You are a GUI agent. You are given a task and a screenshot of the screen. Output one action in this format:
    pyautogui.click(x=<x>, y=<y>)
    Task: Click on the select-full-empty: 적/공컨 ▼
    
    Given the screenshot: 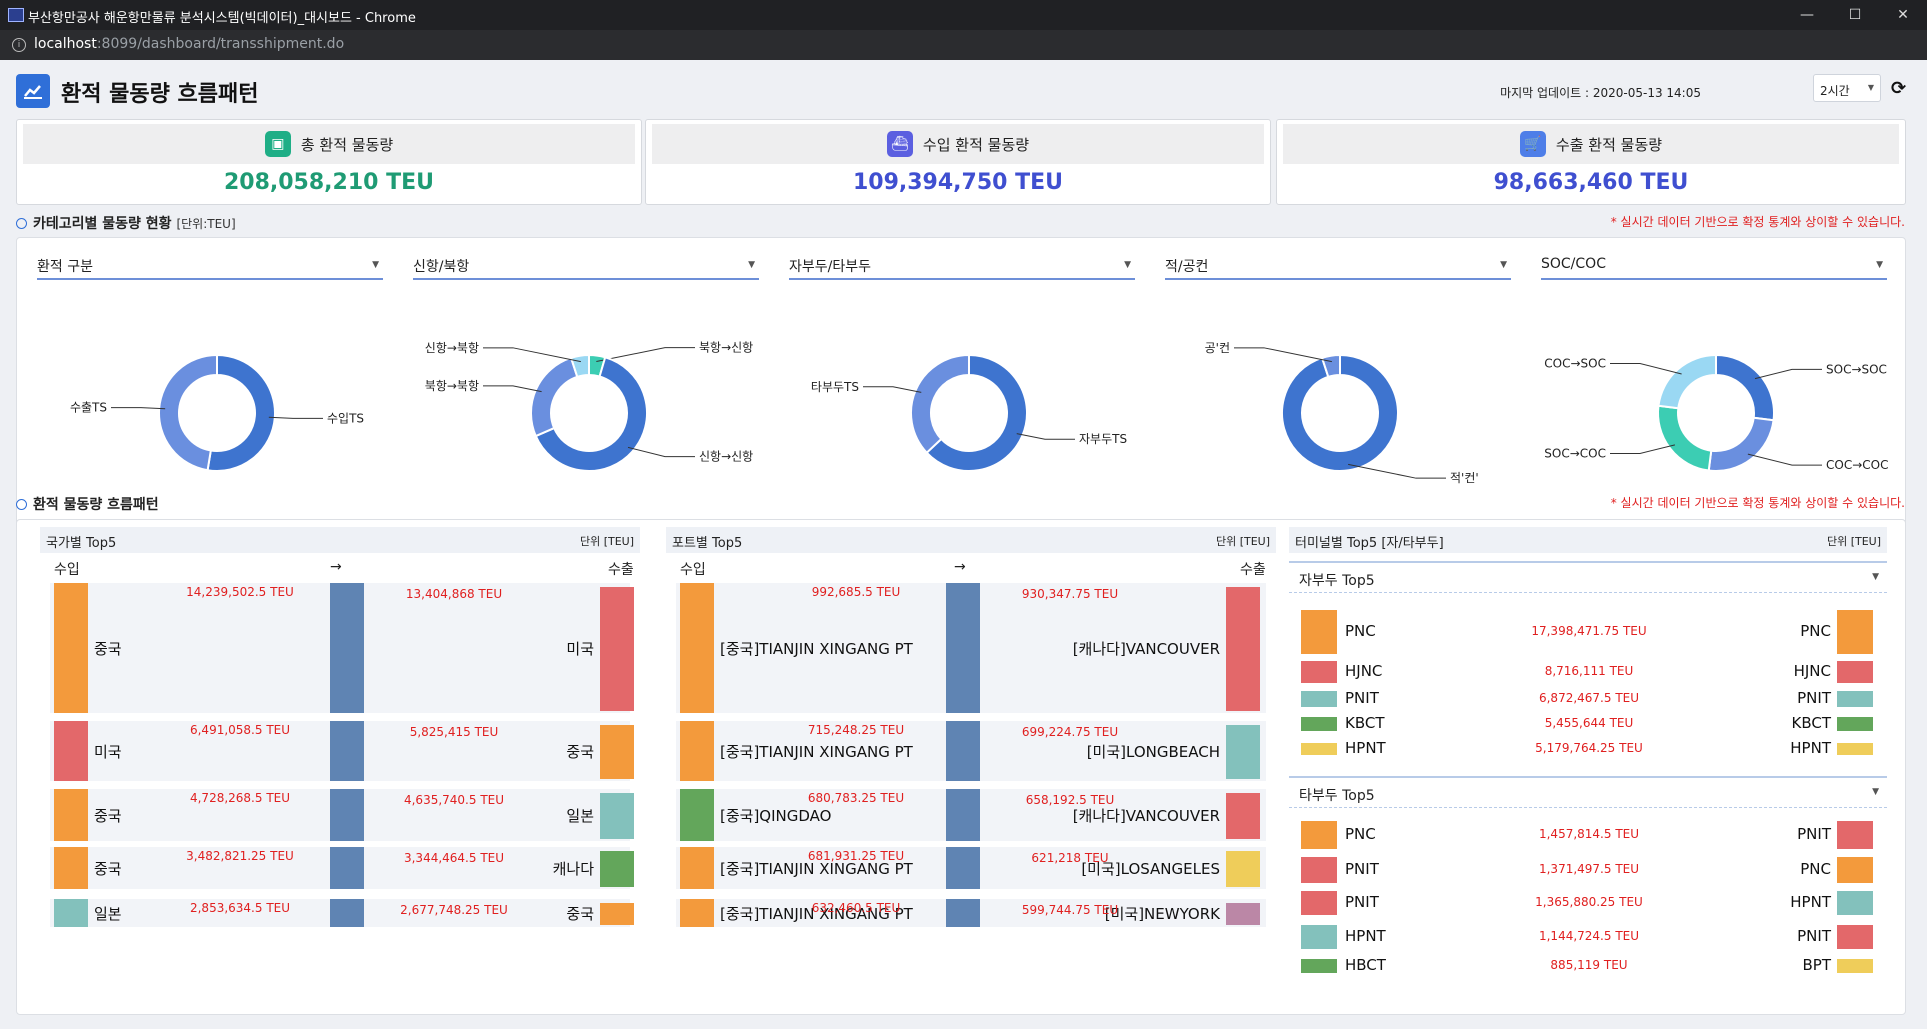 What is the action you would take?
    pyautogui.click(x=1338, y=265)
    